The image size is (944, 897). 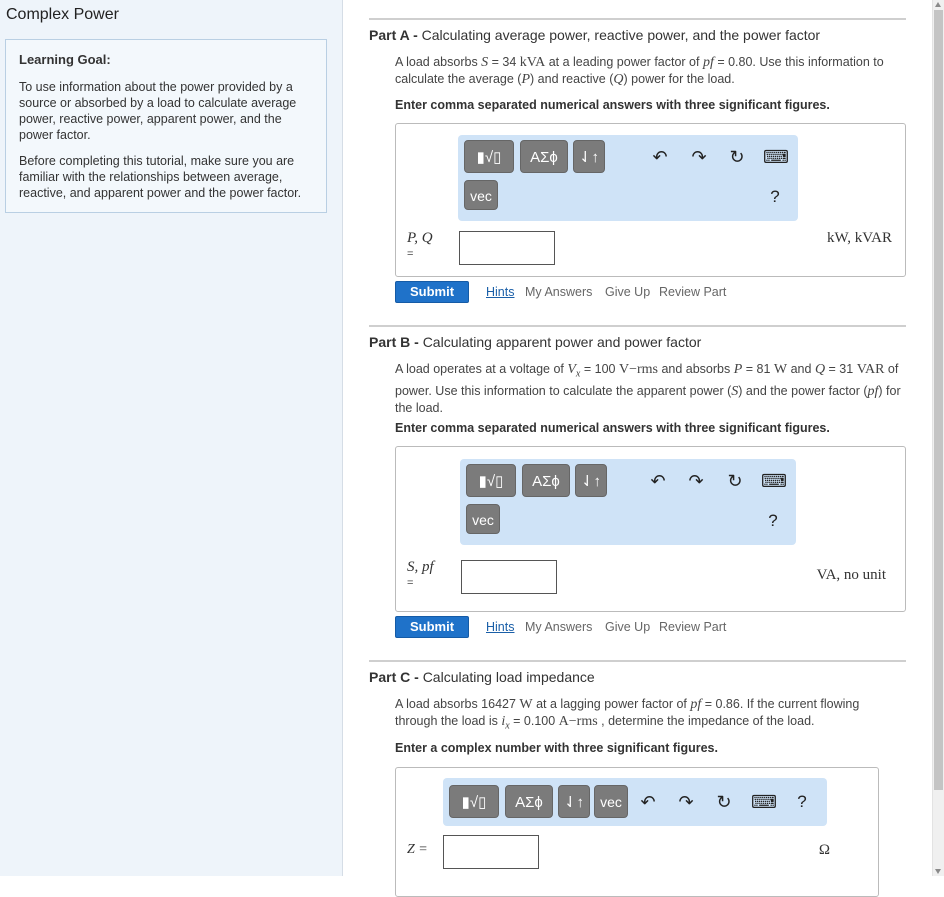 What do you see at coordinates (395, 35) in the screenshot?
I see `part-a-label: Part A -` at bounding box center [395, 35].